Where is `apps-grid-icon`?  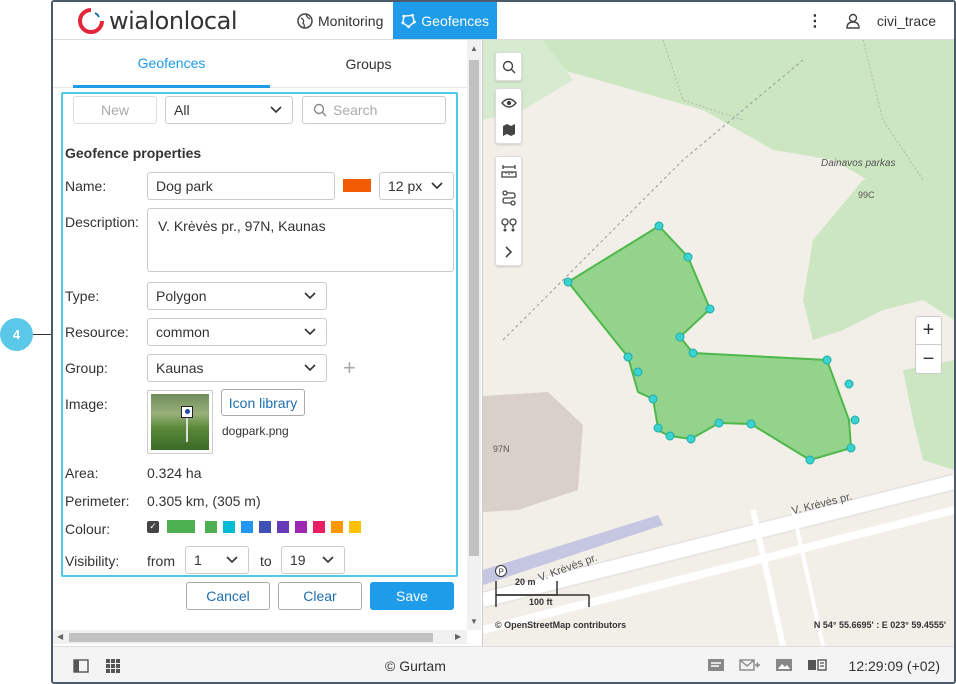 apps-grid-icon is located at coordinates (113, 666).